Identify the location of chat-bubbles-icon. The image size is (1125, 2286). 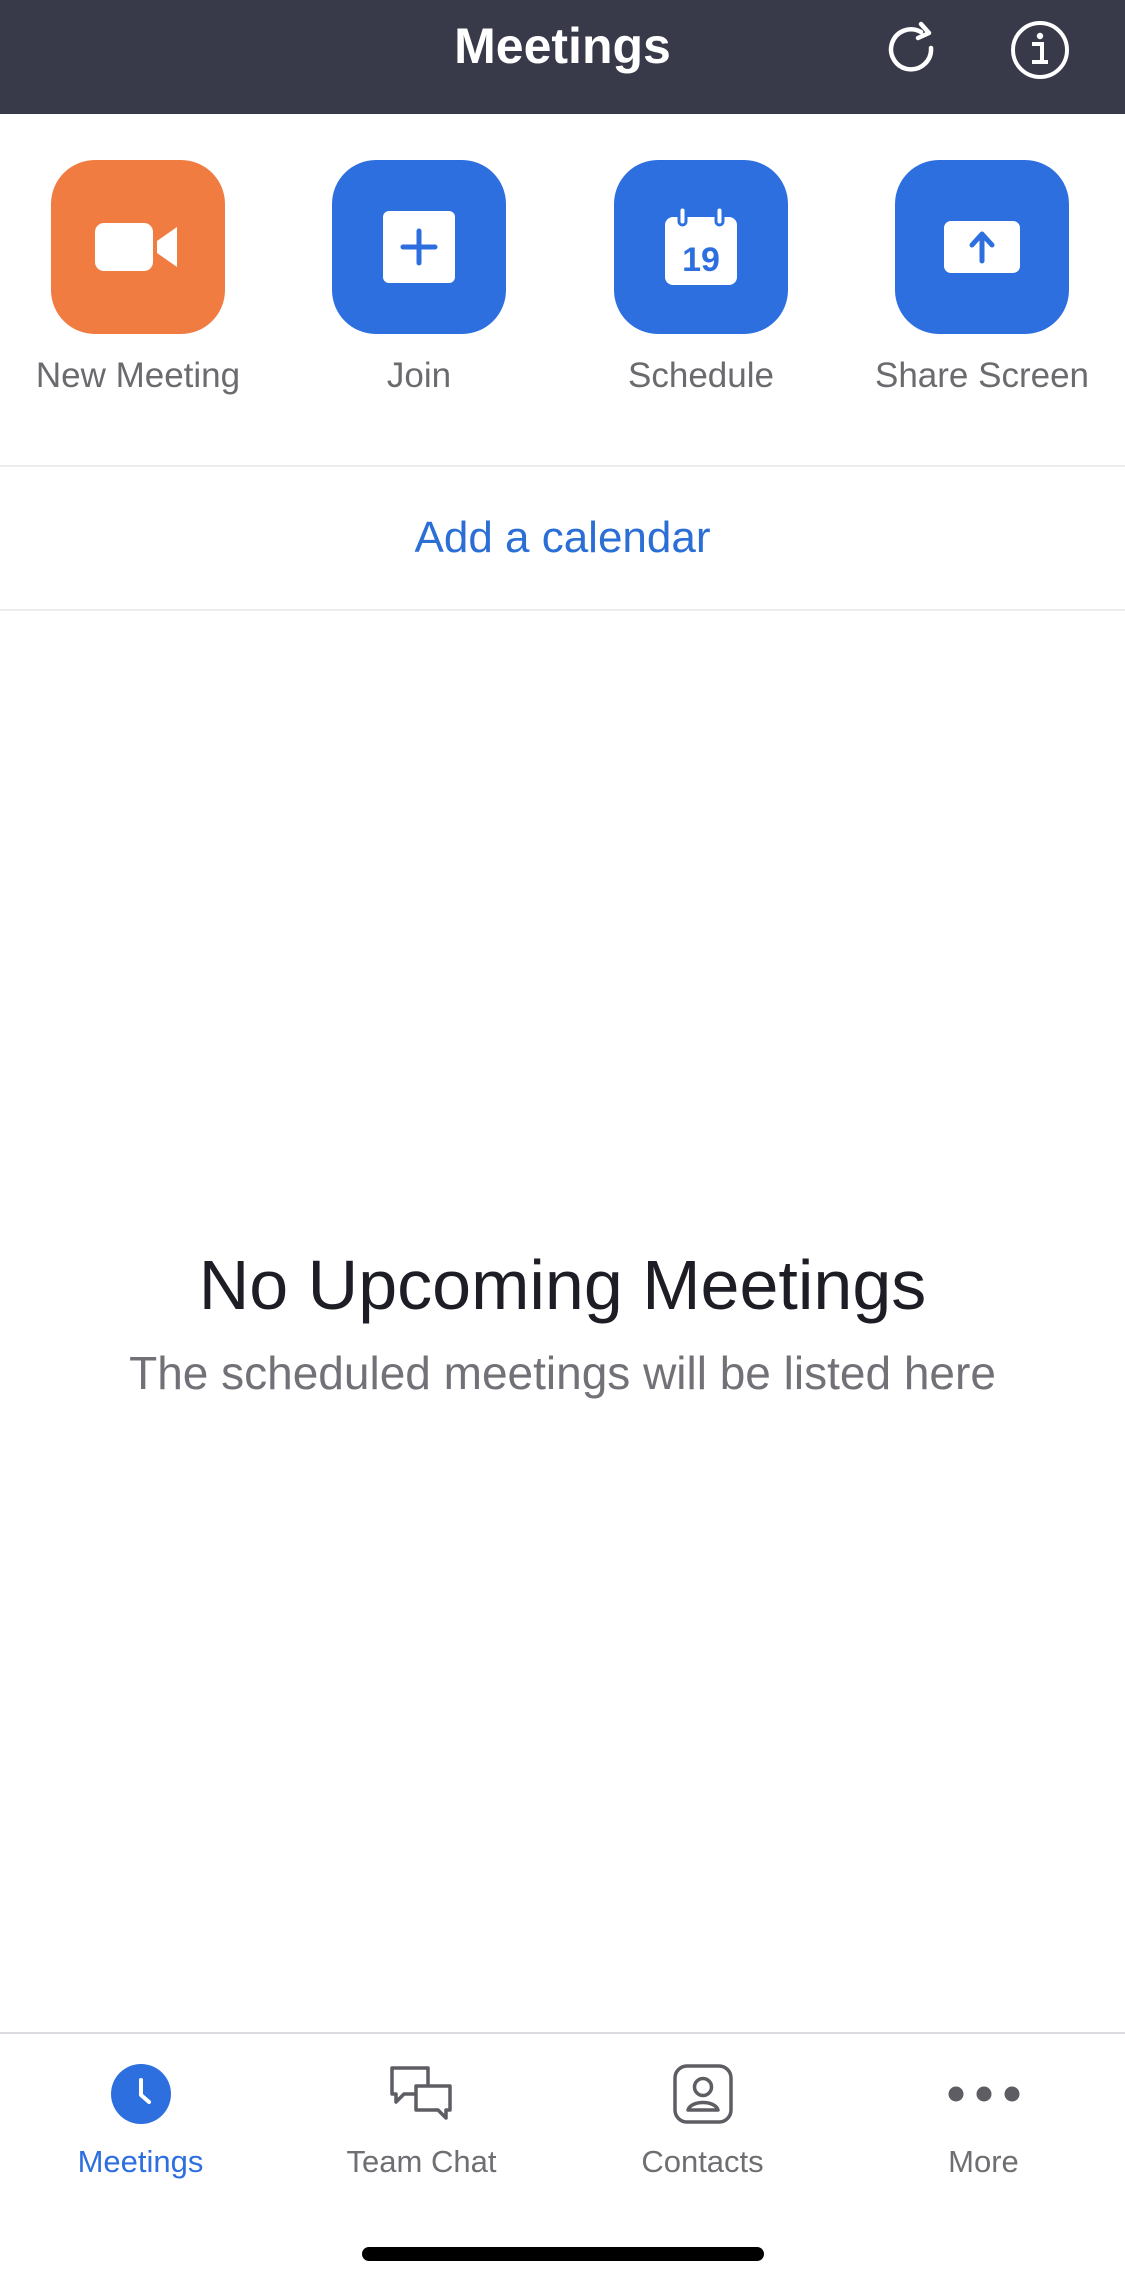
(420, 2093).